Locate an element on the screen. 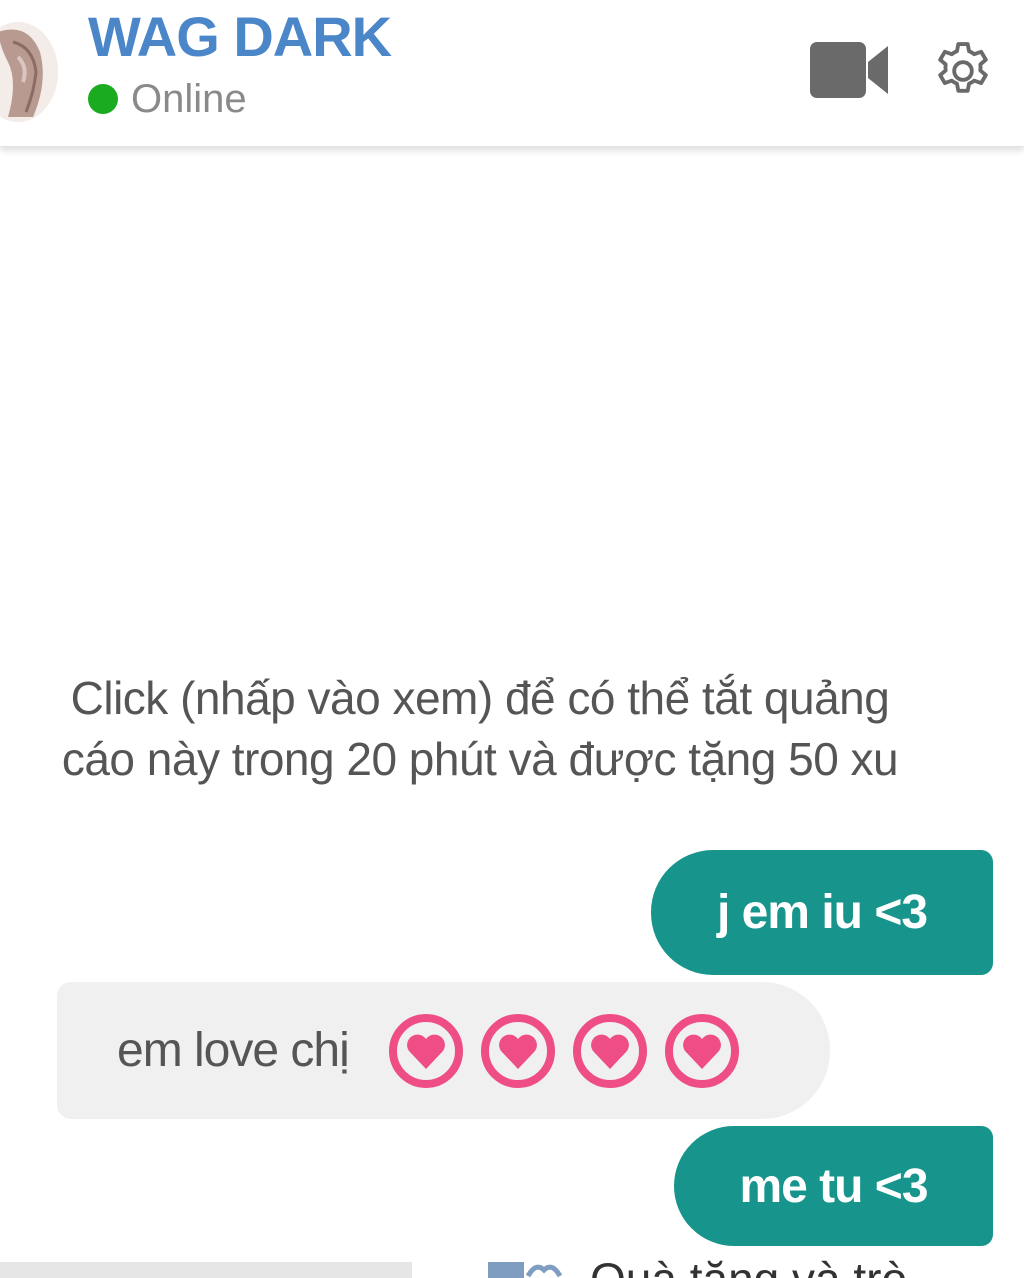  avatar is located at coordinates (29, 72).